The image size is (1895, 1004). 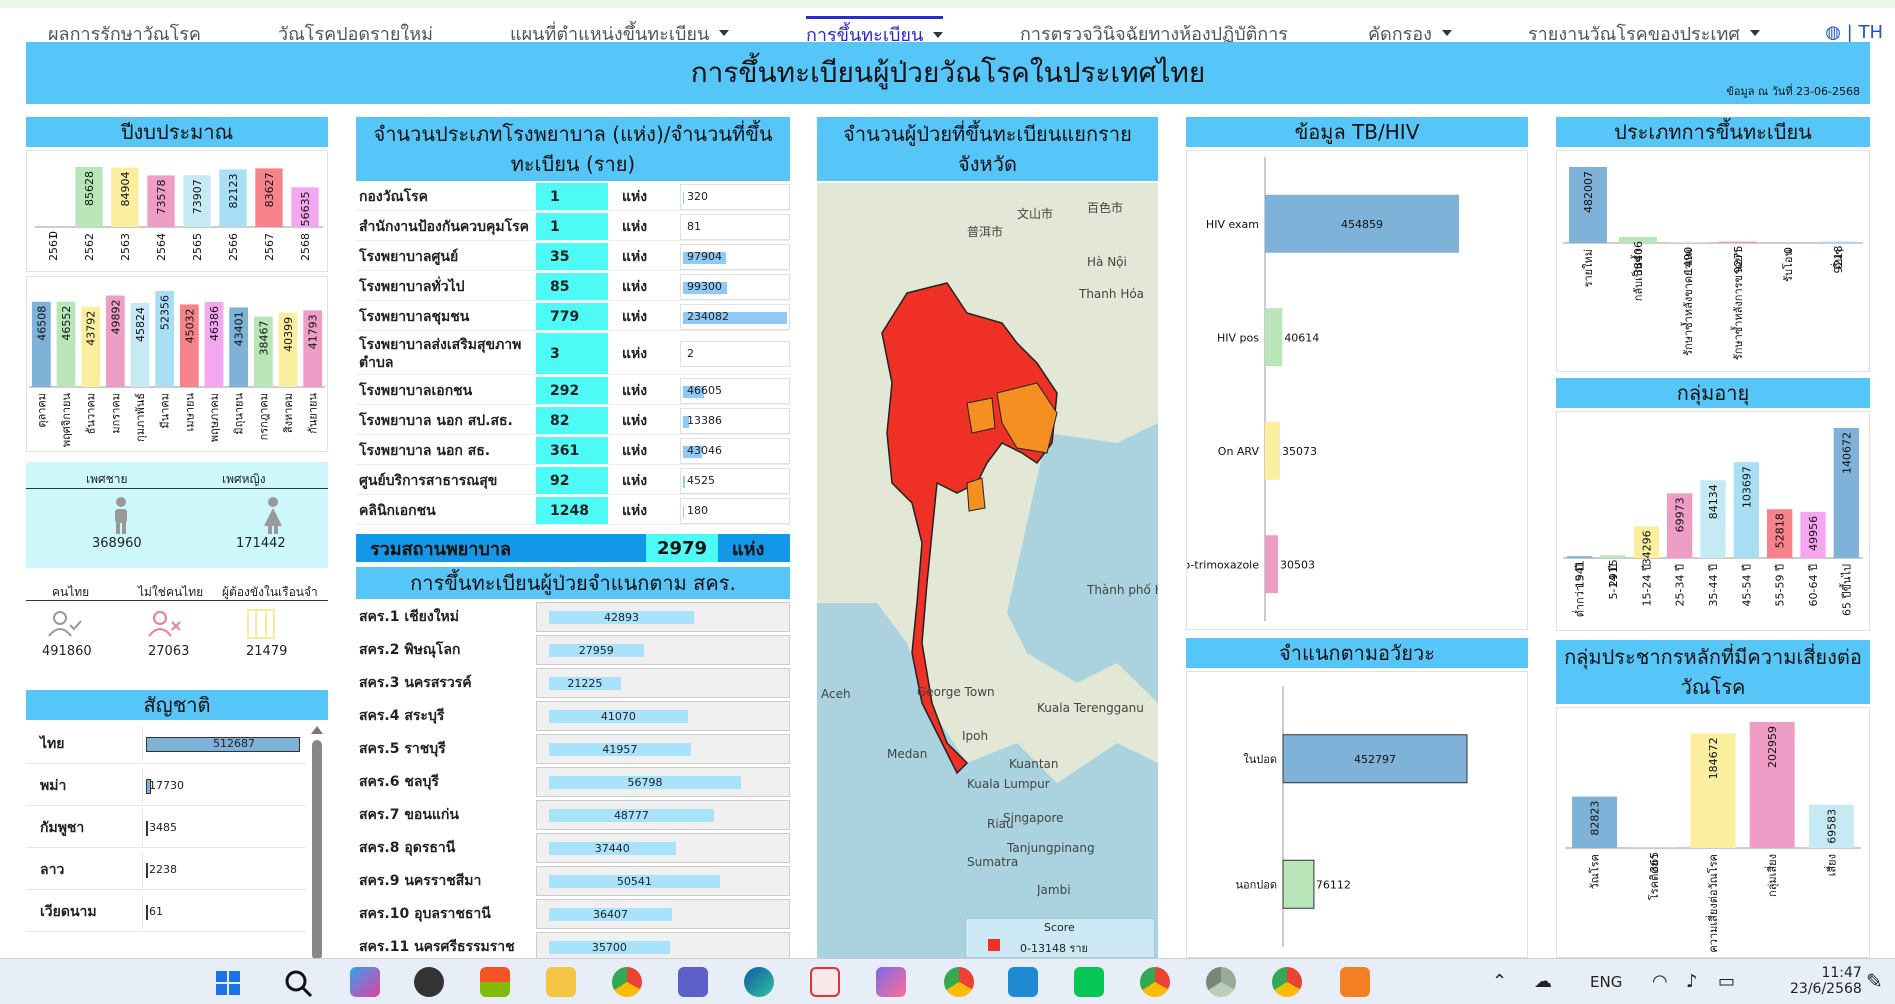 I want to click on region-row: สคร.10 อุบลราชธานี 36407, so click(x=573, y=914).